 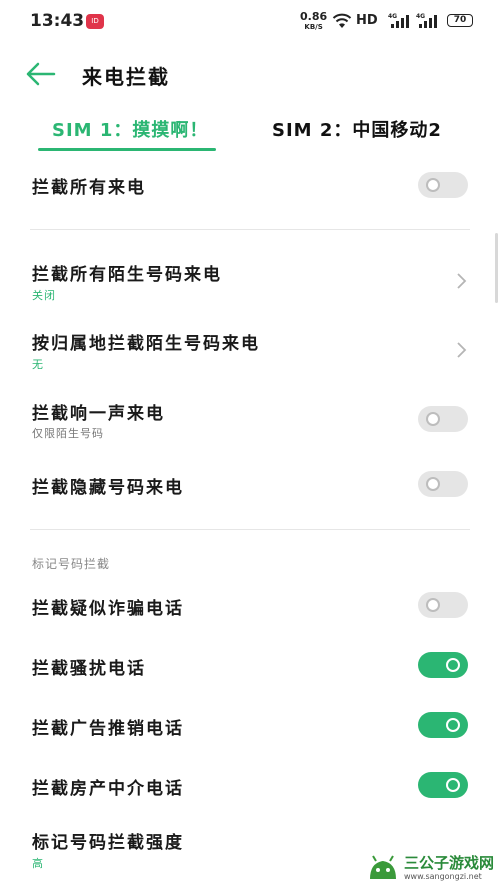 I want to click on hd-indicator: HD, so click(x=367, y=20).